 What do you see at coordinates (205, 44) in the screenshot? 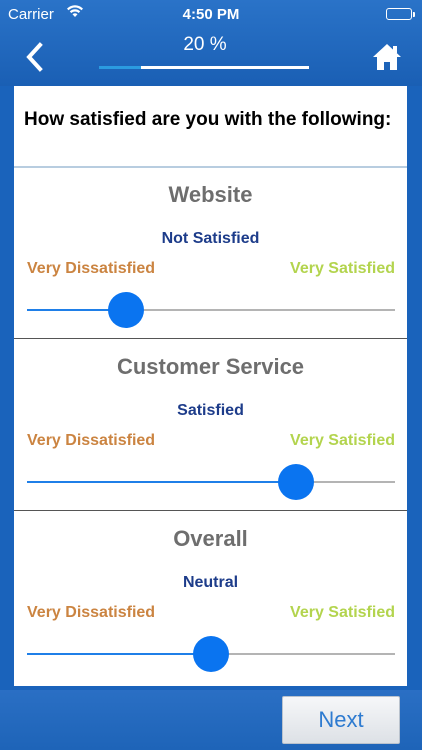
I see `progress-label: 20 %` at bounding box center [205, 44].